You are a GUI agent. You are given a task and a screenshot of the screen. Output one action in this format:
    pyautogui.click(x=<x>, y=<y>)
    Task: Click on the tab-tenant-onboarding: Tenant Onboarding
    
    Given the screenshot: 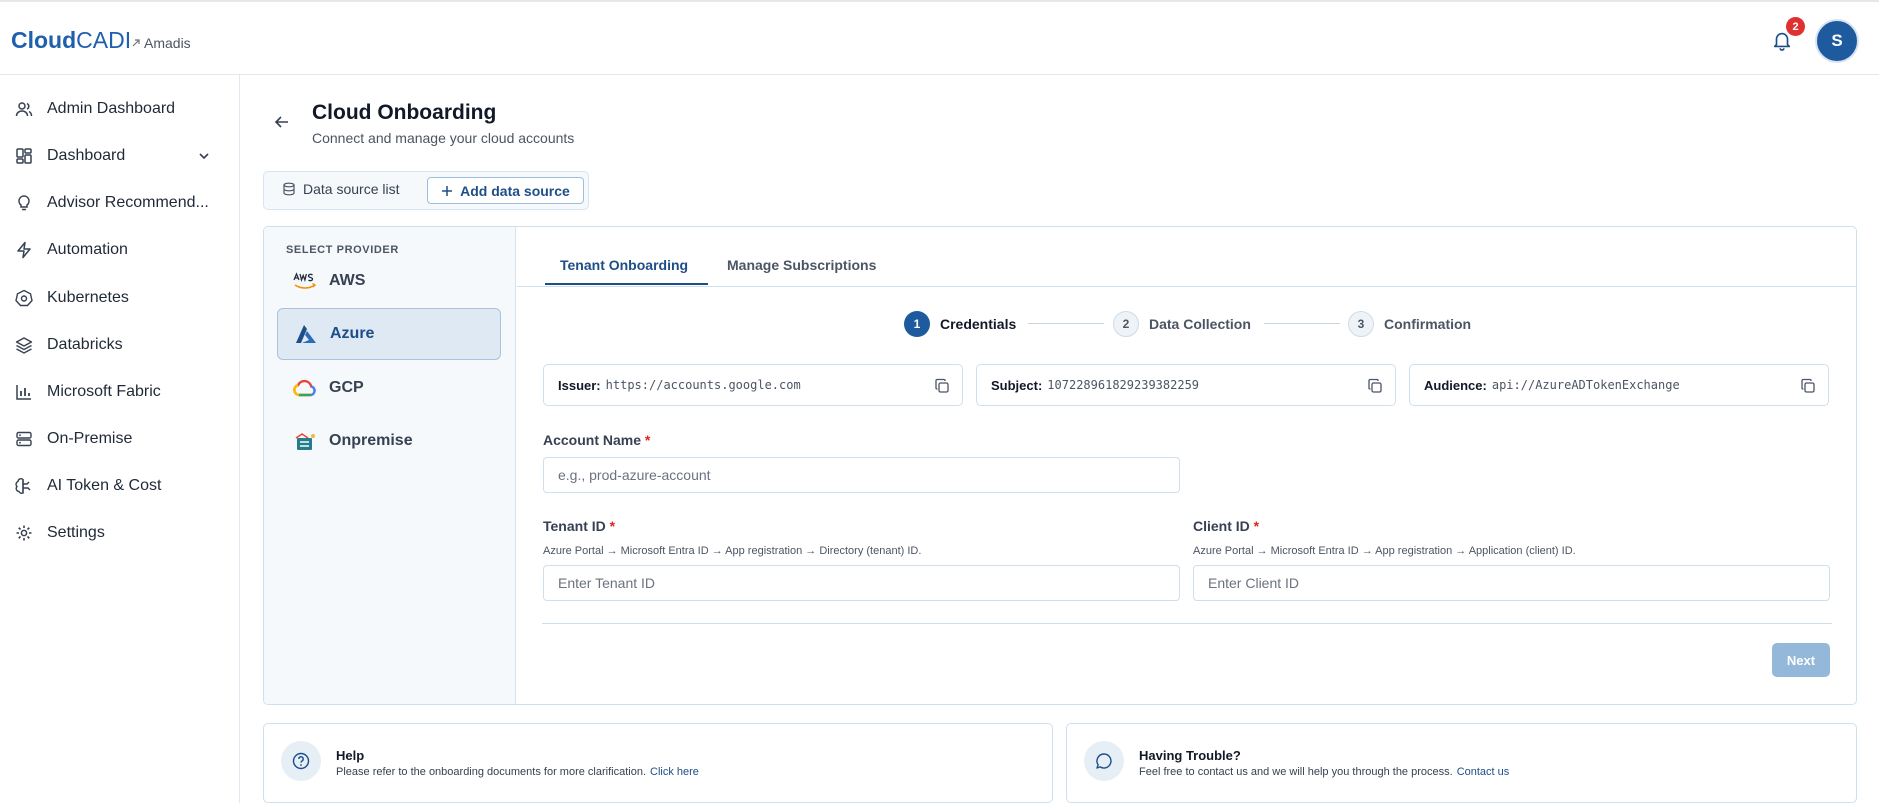 What is the action you would take?
    pyautogui.click(x=624, y=265)
    